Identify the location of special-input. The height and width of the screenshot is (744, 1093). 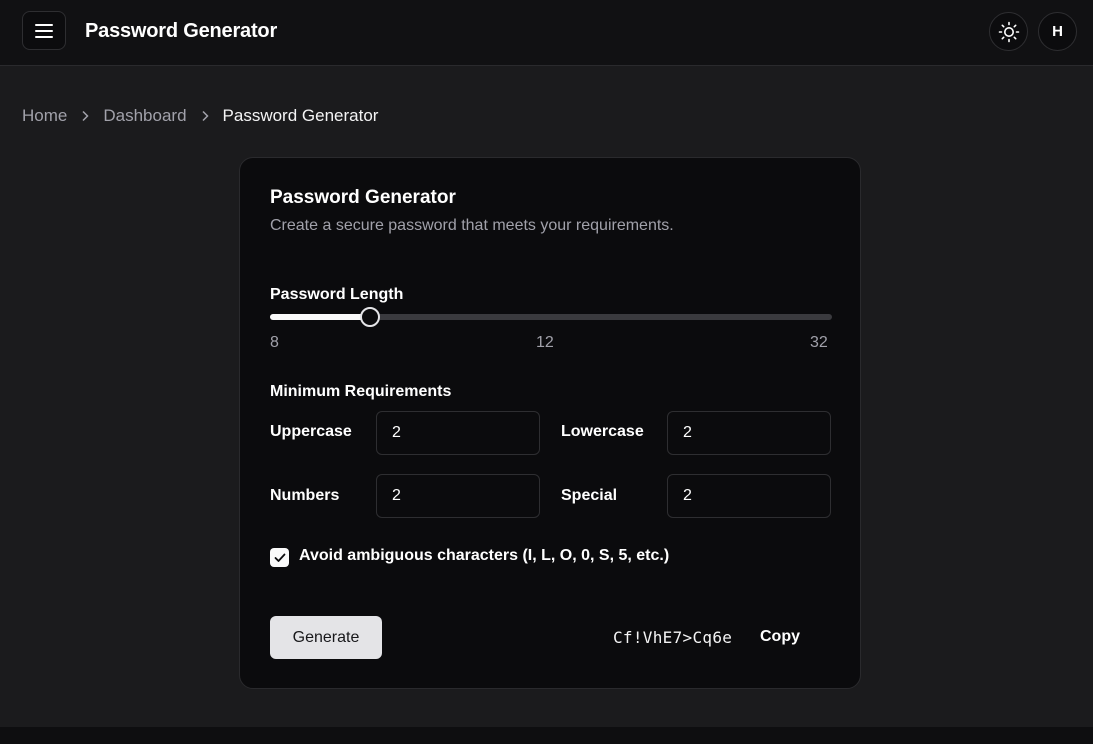
(749, 496).